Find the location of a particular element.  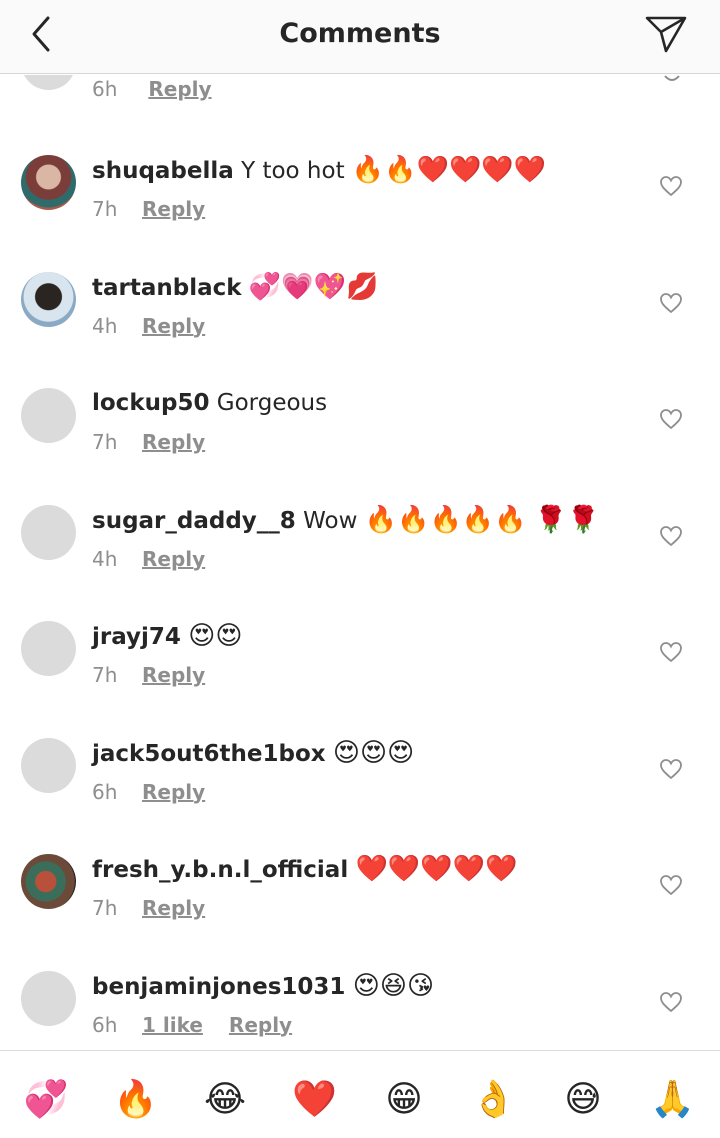

reaction-revolving-hearts-button: 💞 is located at coordinates (46, 1101).